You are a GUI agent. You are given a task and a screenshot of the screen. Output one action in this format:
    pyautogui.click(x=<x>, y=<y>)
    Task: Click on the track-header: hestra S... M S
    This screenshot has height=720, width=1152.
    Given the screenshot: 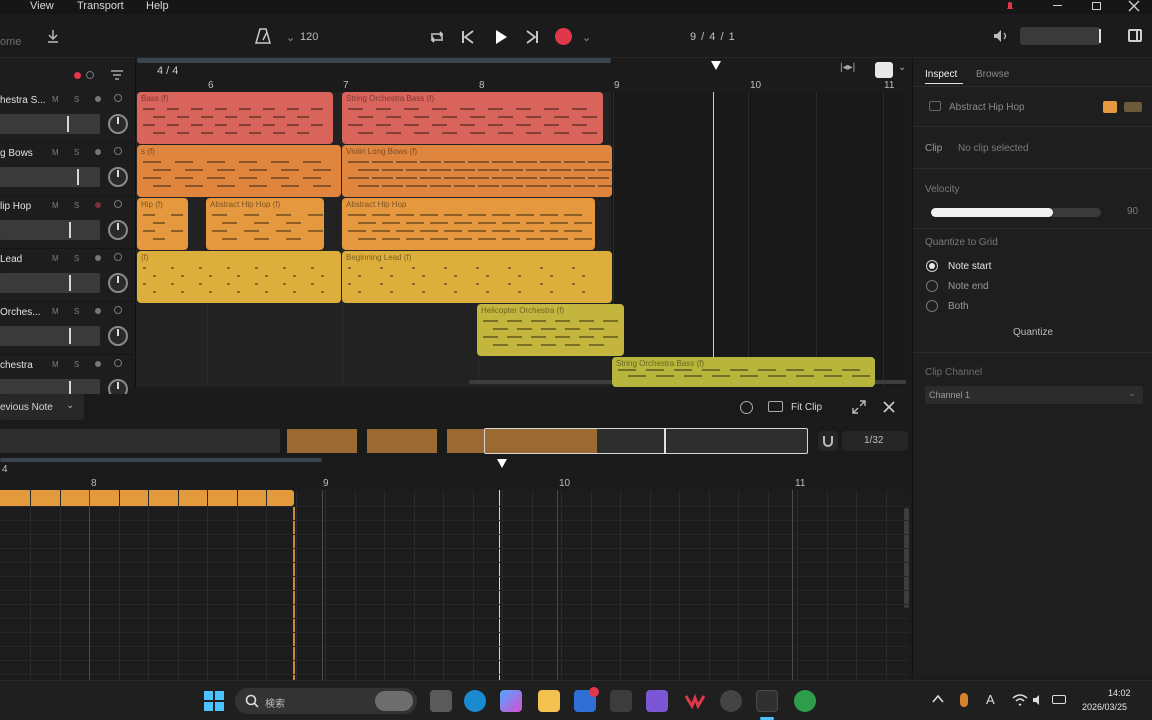 What is the action you would take?
    pyautogui.click(x=67, y=116)
    